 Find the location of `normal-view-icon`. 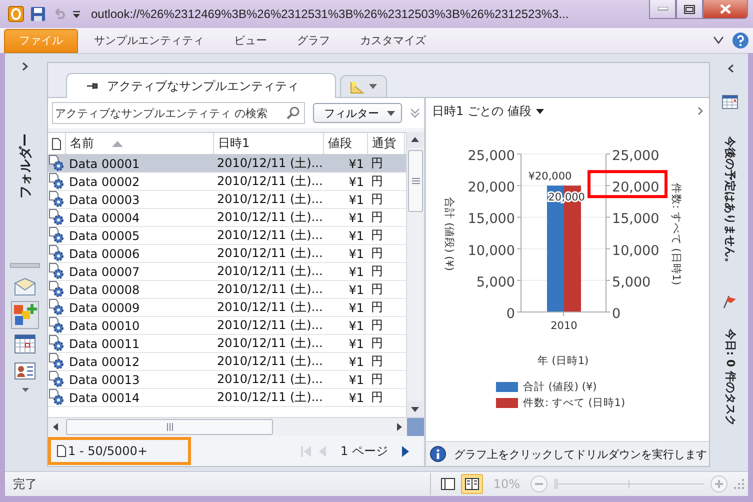

normal-view-icon is located at coordinates (448, 484).